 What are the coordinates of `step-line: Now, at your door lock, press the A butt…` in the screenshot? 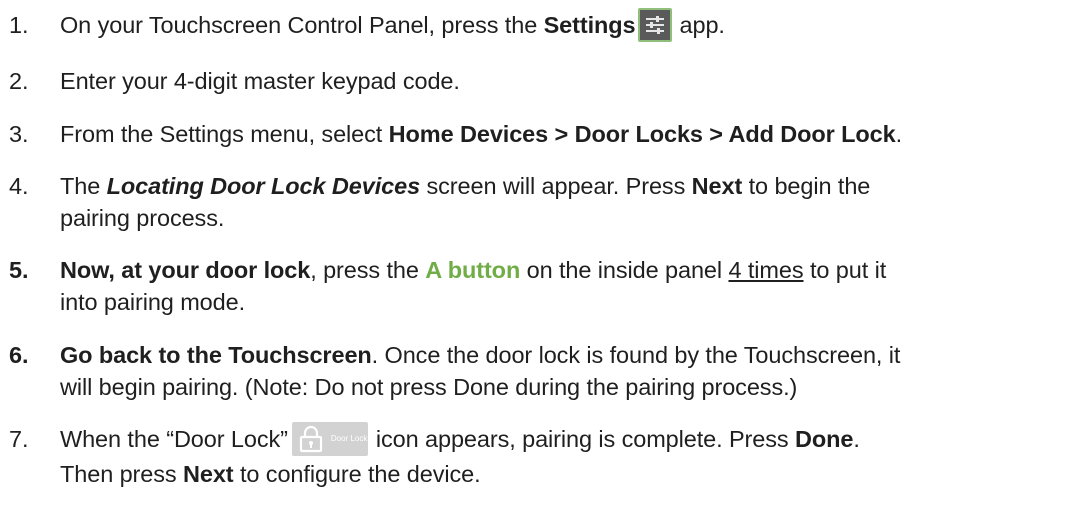 It's located at (572, 270).